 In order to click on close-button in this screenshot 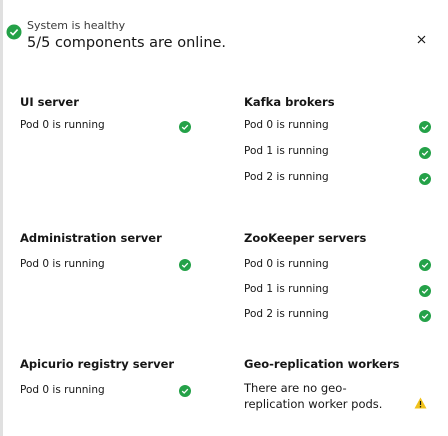, I will do `click(421, 39)`.